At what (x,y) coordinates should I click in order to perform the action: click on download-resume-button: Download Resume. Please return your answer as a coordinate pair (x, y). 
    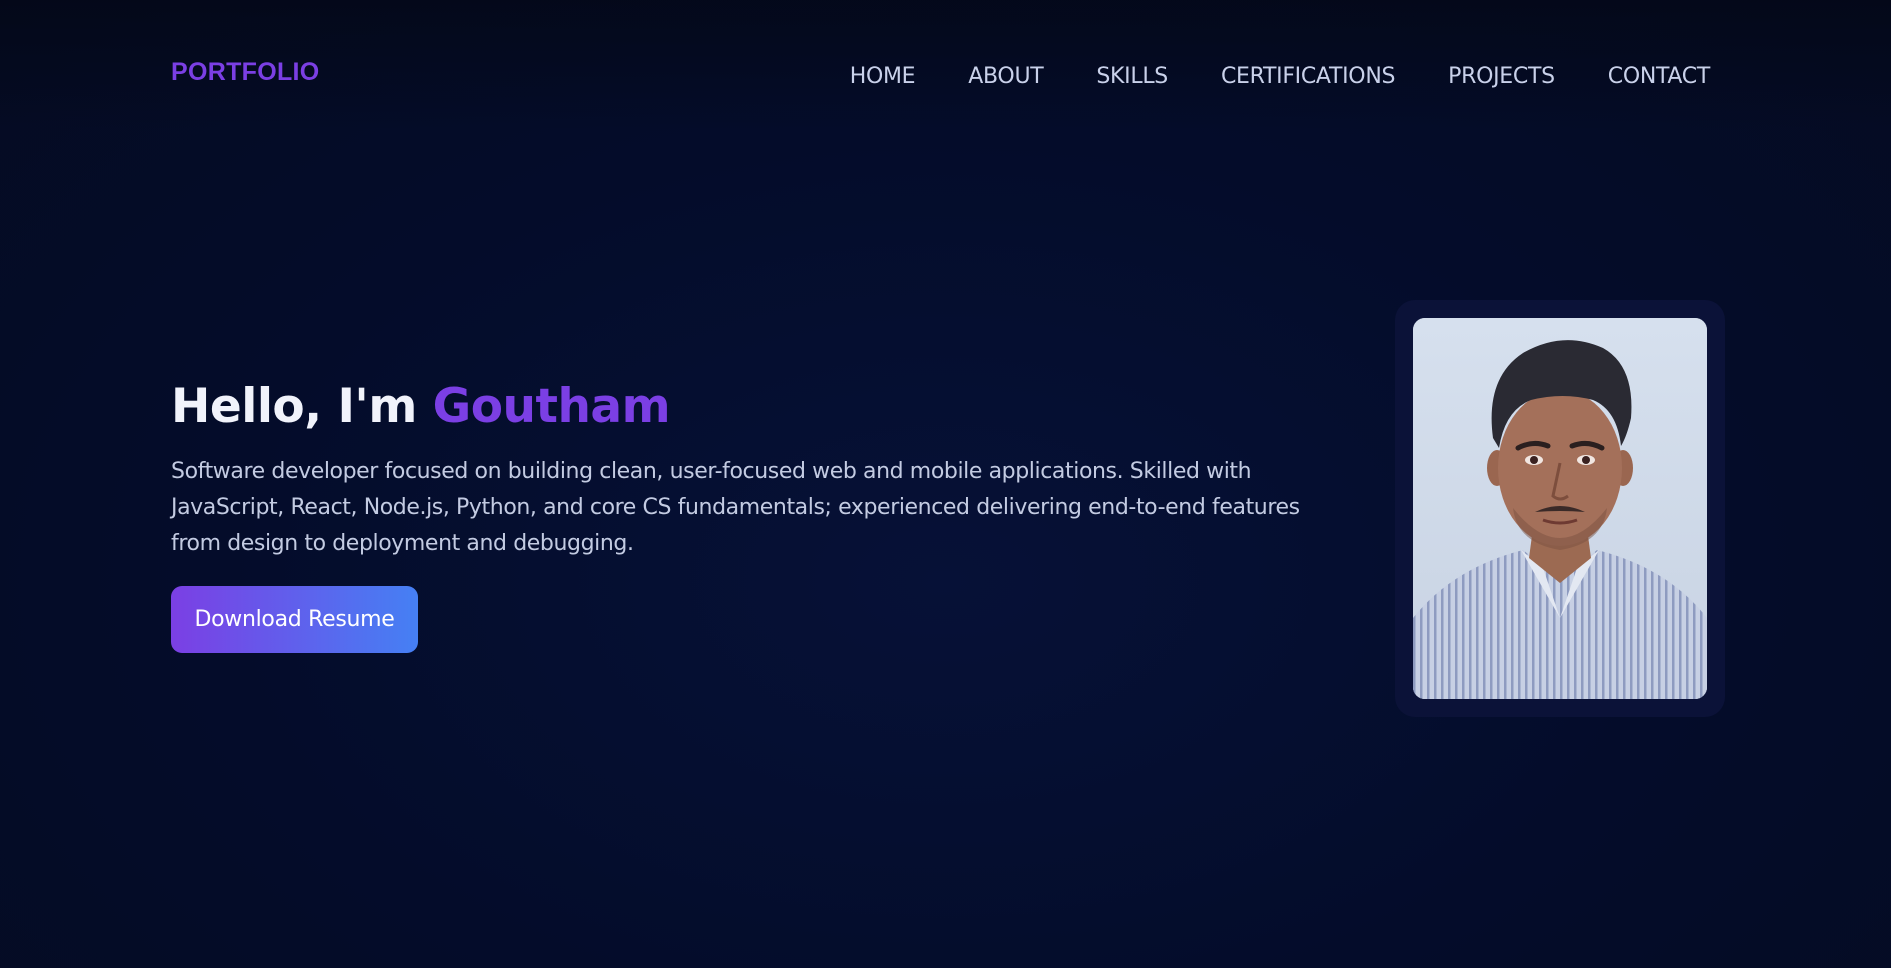
    Looking at the image, I should click on (294, 619).